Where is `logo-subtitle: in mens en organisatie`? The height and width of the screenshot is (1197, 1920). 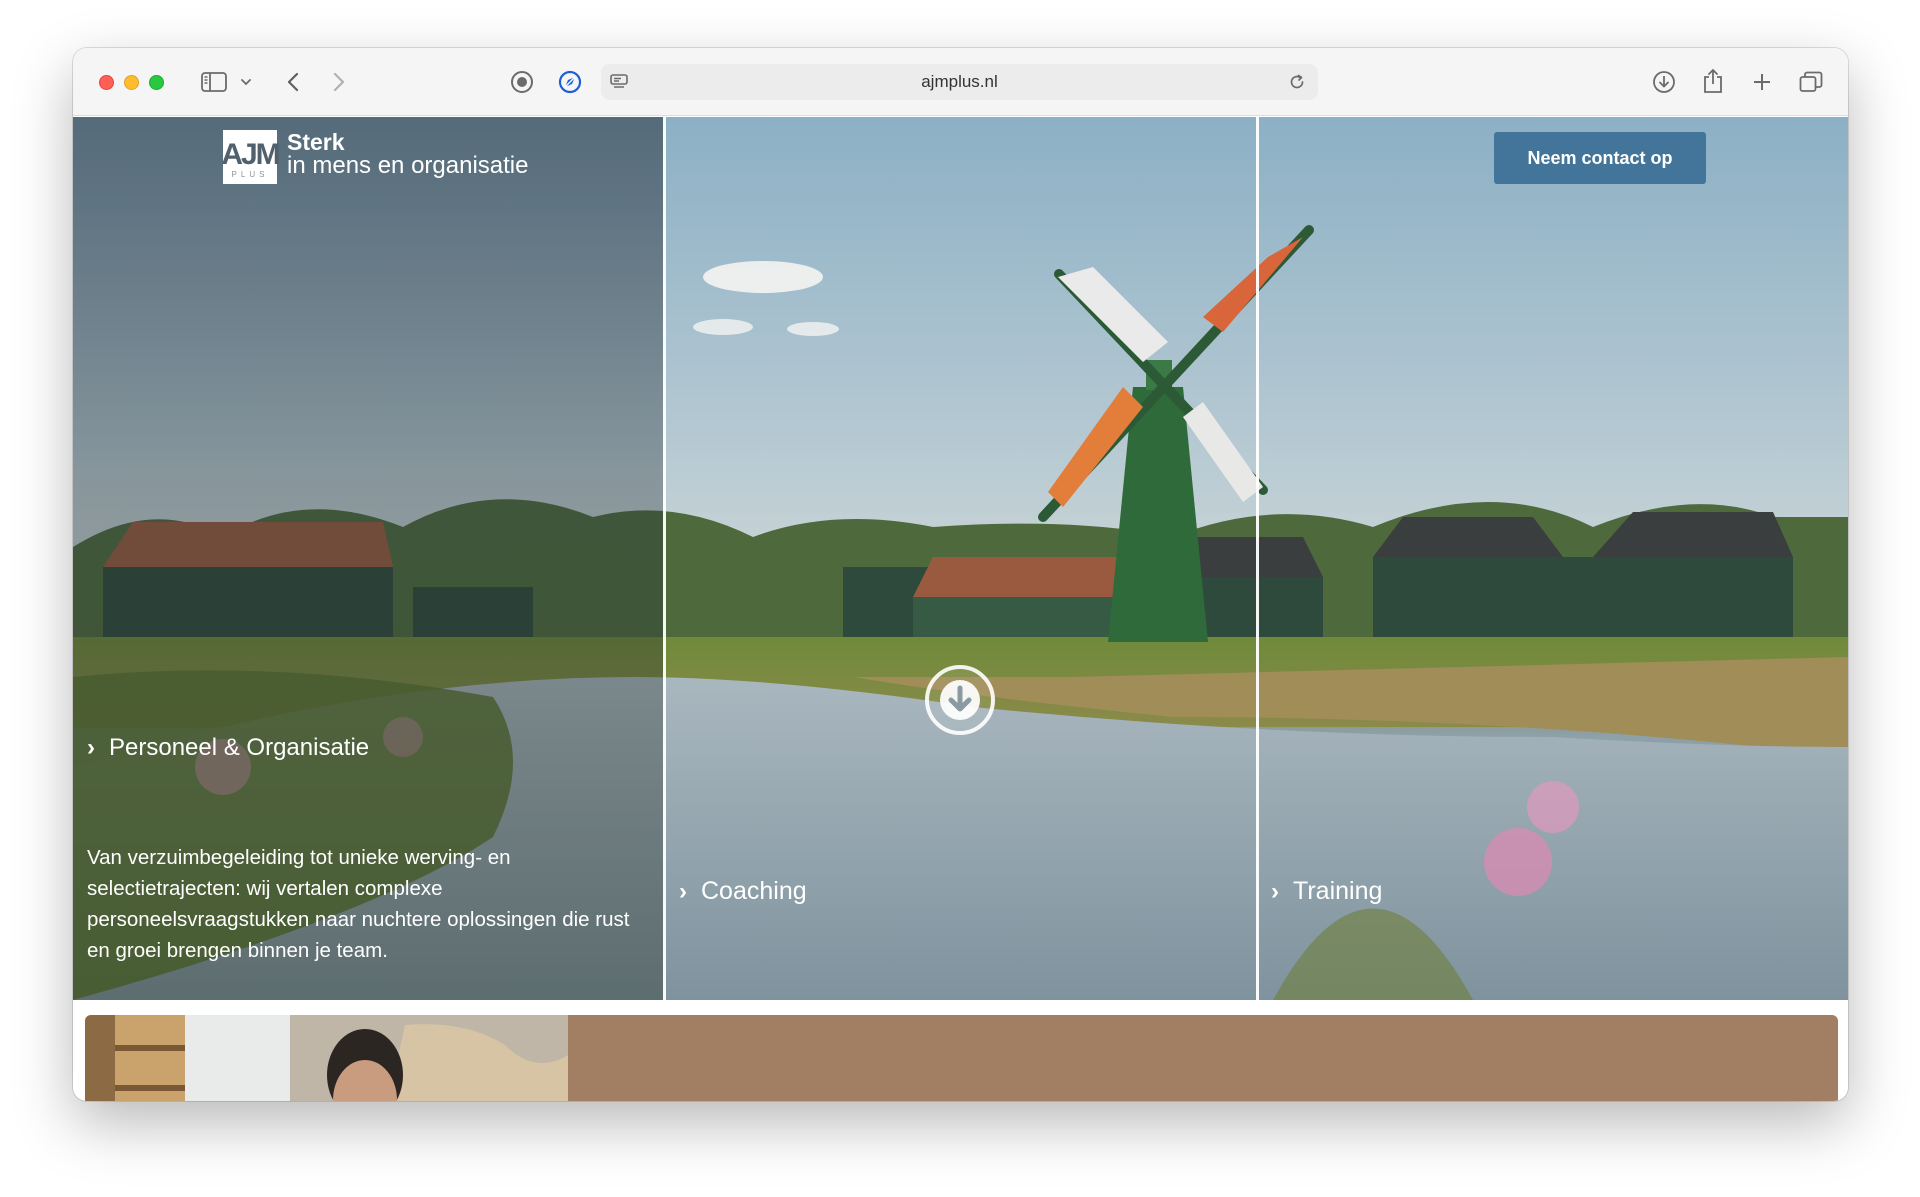 logo-subtitle: in mens en organisatie is located at coordinates (408, 165).